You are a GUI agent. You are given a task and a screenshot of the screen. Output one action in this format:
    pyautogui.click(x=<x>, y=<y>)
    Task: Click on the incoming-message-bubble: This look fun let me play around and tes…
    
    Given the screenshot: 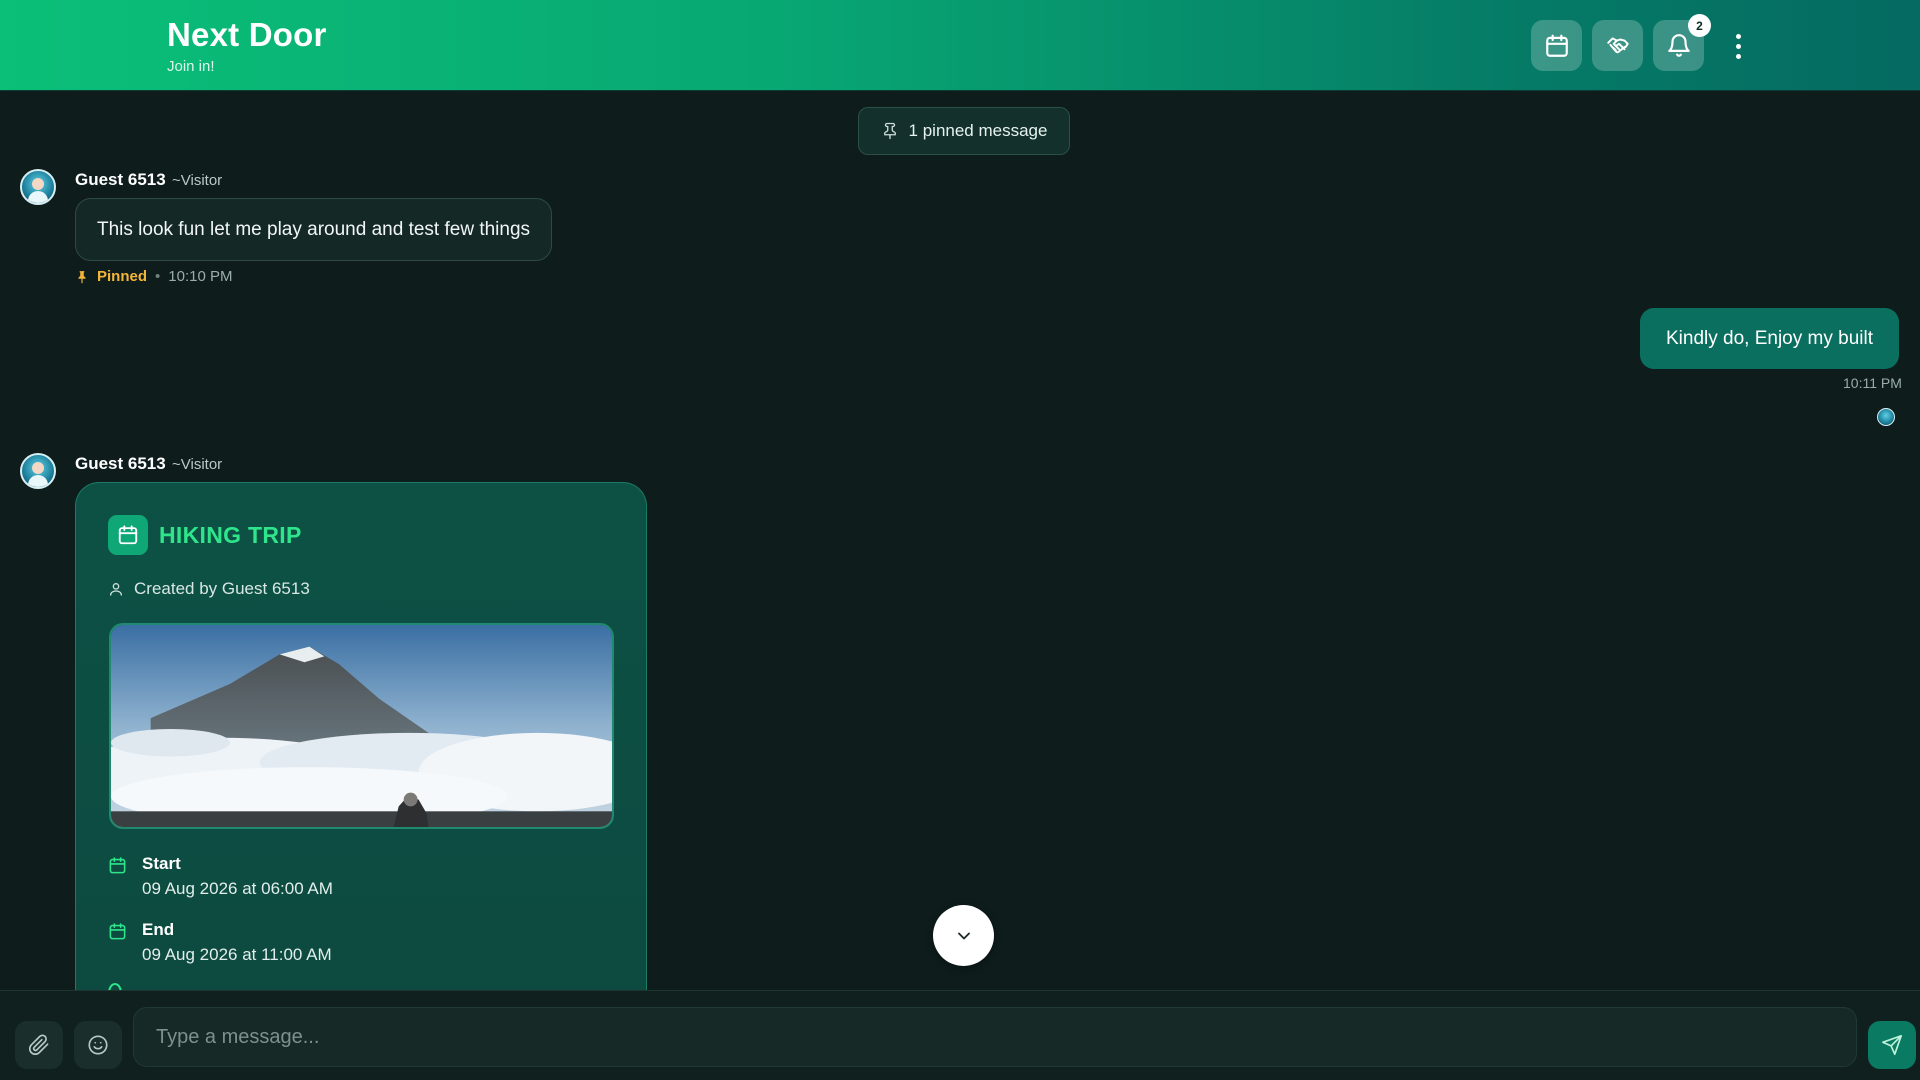 What is the action you would take?
    pyautogui.click(x=314, y=229)
    